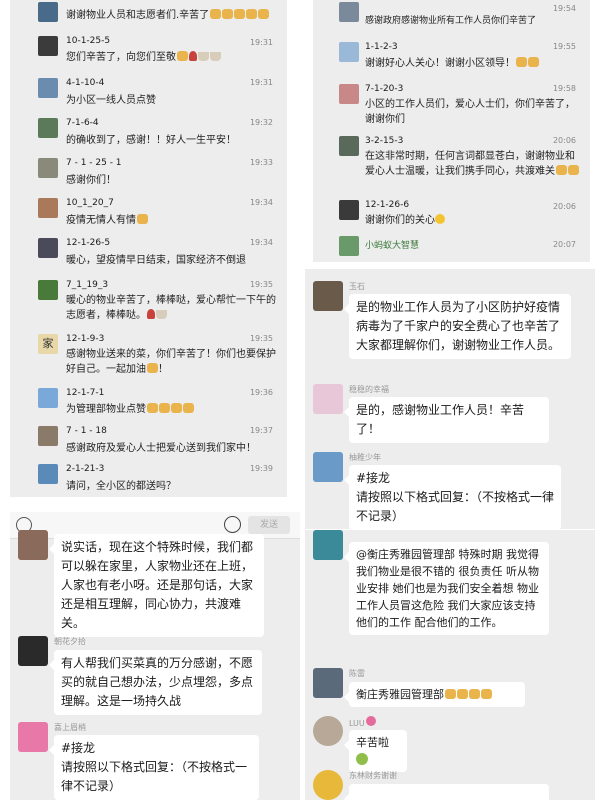 This screenshot has height=800, width=600. What do you see at coordinates (101, 220) in the screenshot?
I see `message-text: 疫情无情人有情` at bounding box center [101, 220].